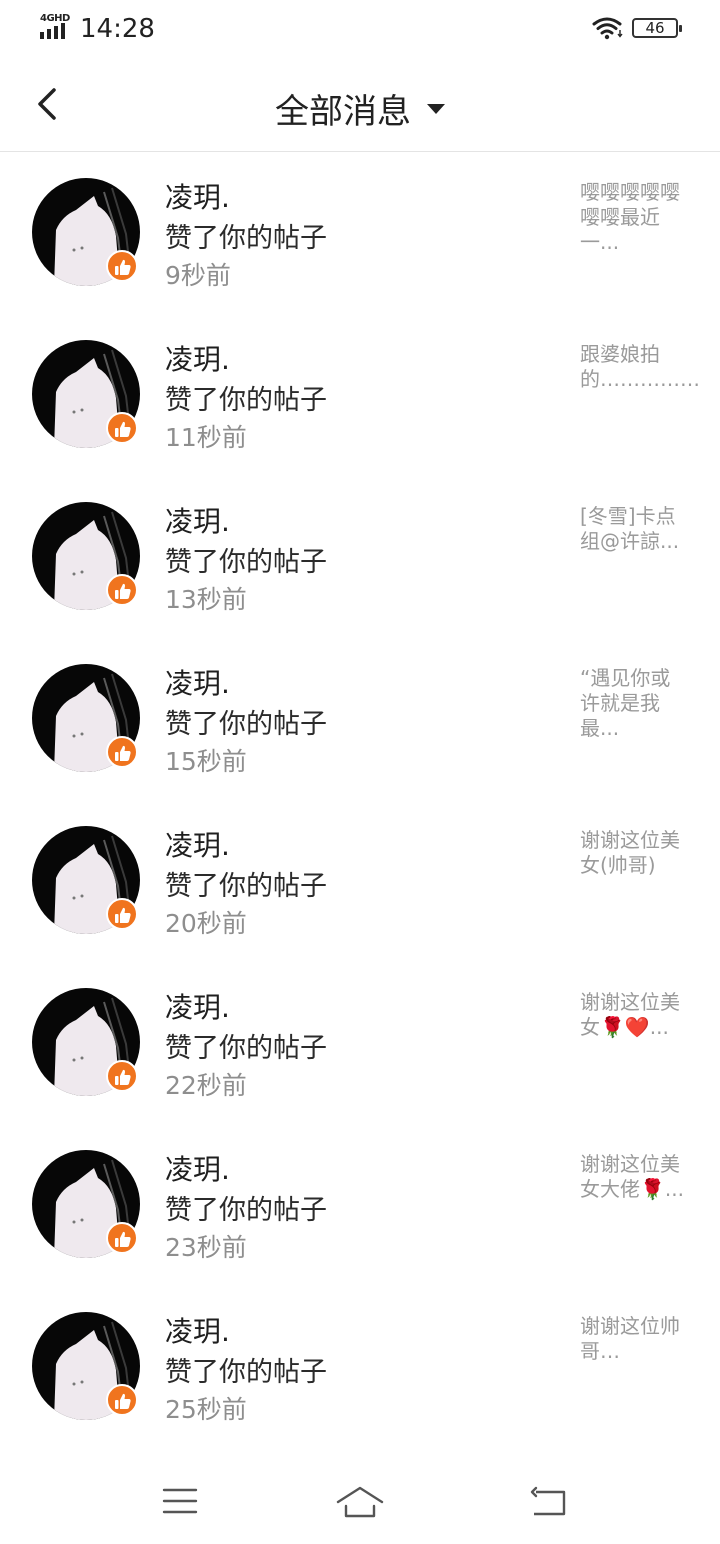 This screenshot has width=720, height=1544. I want to click on home-button, so click(360, 1502).